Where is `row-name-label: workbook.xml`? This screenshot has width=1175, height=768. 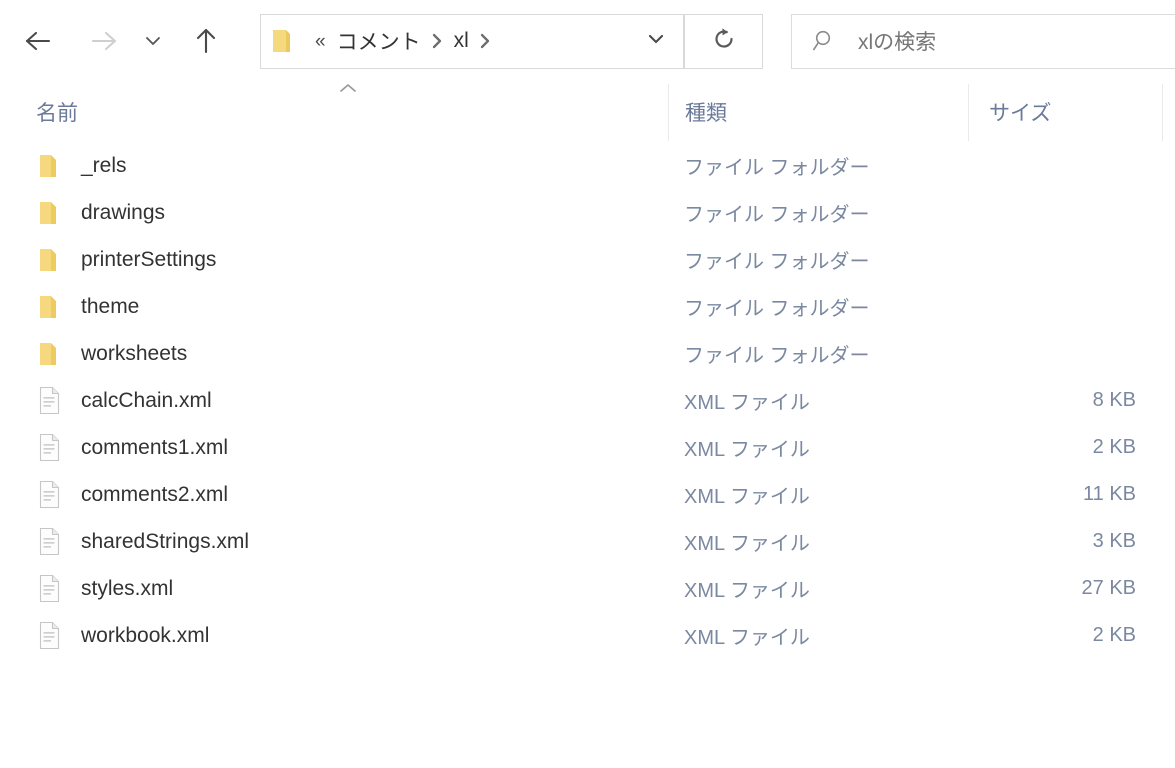 row-name-label: workbook.xml is located at coordinates (145, 635).